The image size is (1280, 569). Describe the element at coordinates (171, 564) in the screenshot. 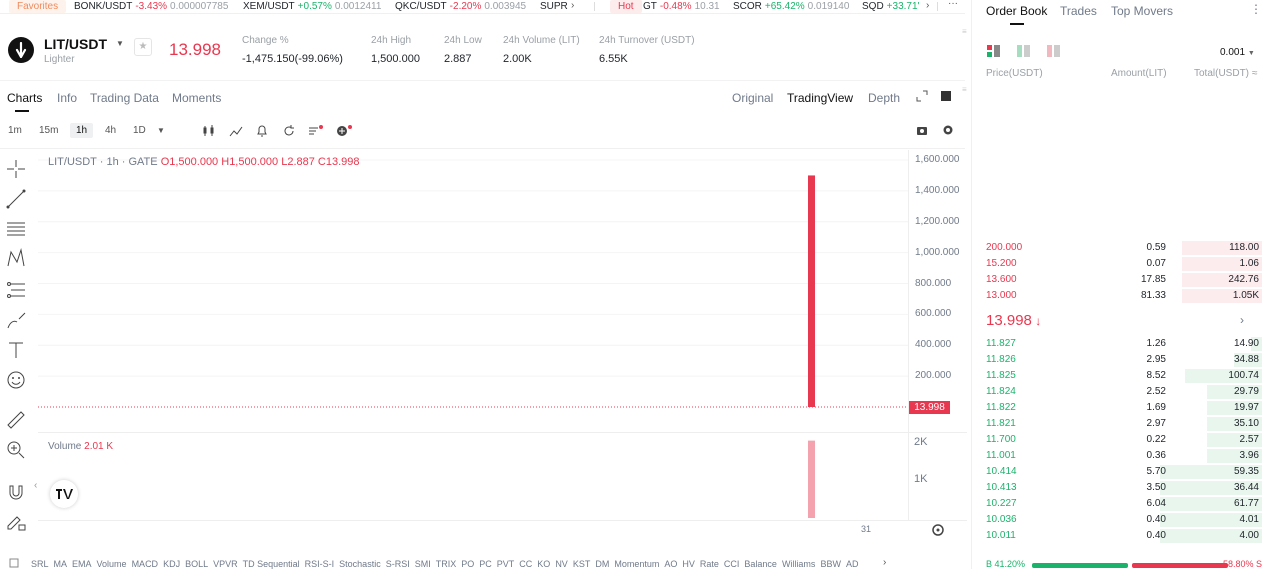

I see `indicator-item: KDJ` at that location.